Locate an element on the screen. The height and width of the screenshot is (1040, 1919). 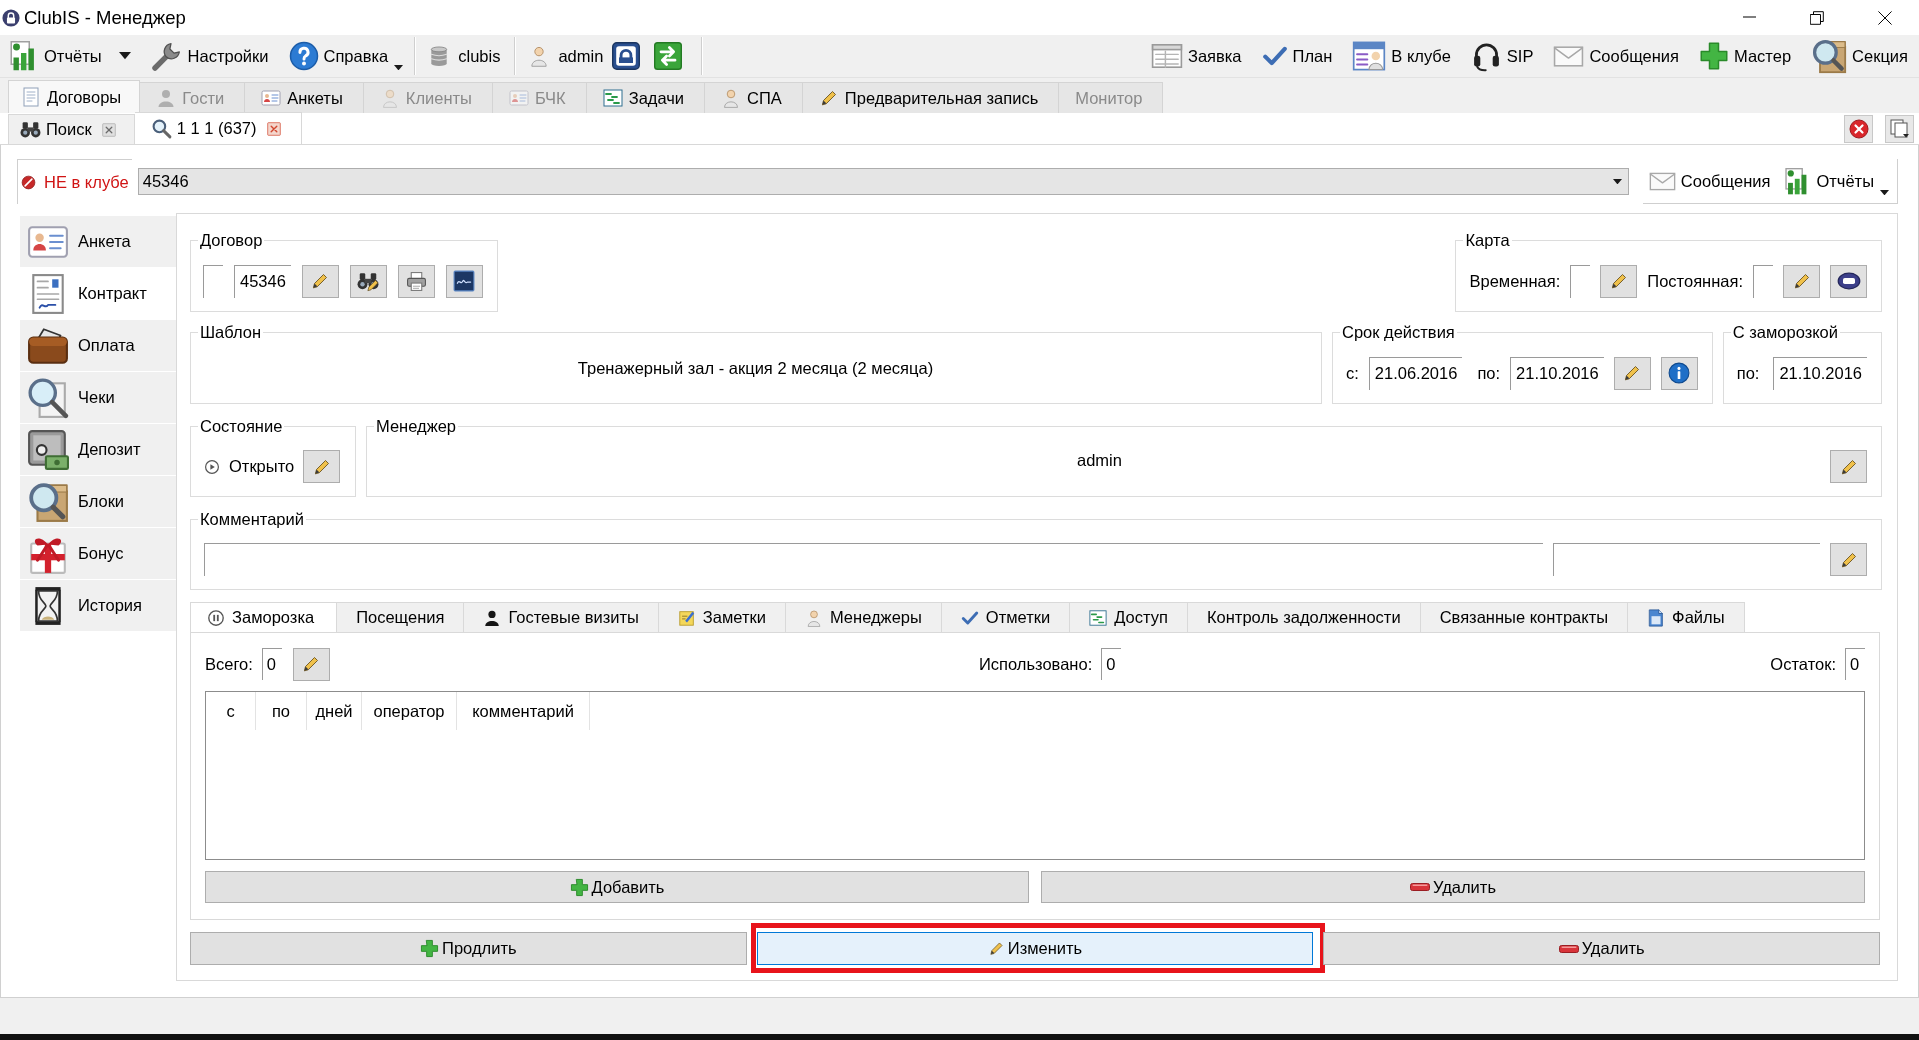
toolbar-button: SIP is located at coordinates (1502, 56).